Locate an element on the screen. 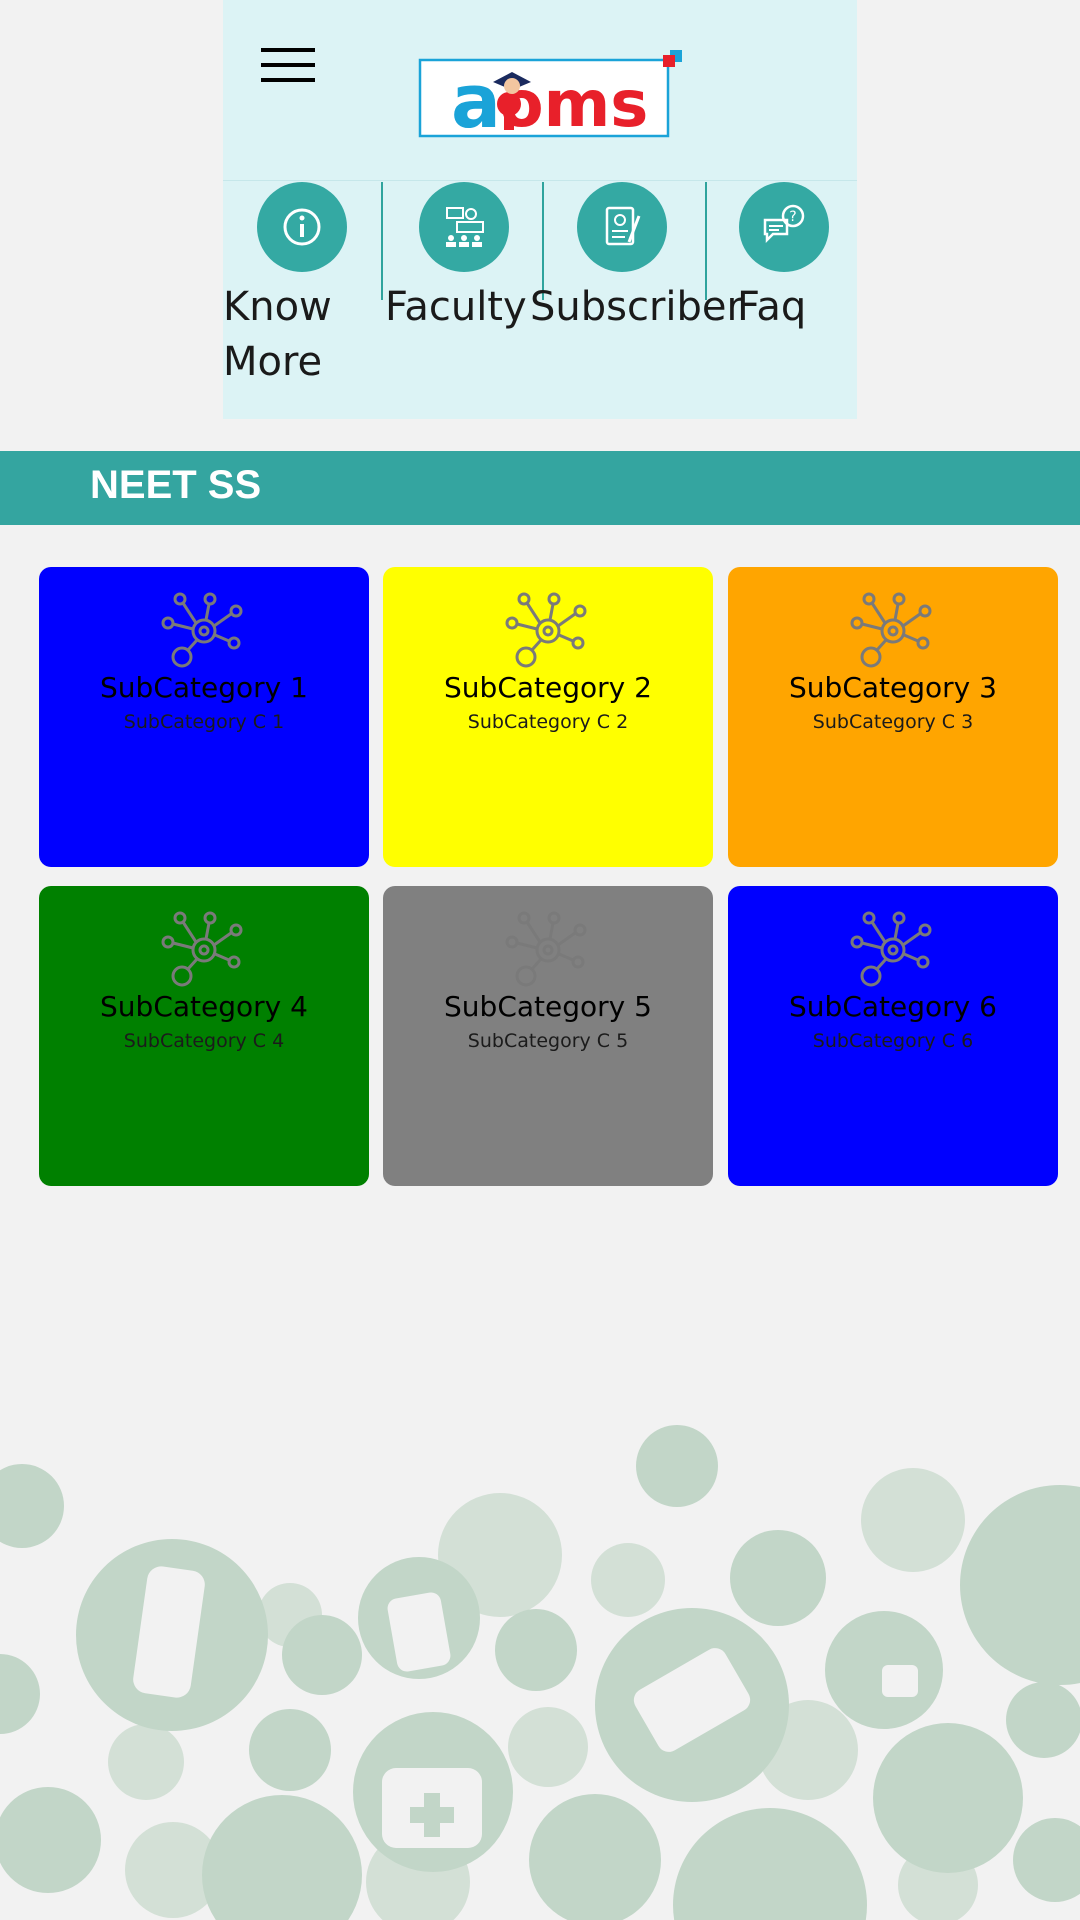 Image resolution: width=1080 pixels, height=1920 pixels. subcategory-tile: SubCategory 3 SubCategory C 3 is located at coordinates (893, 717).